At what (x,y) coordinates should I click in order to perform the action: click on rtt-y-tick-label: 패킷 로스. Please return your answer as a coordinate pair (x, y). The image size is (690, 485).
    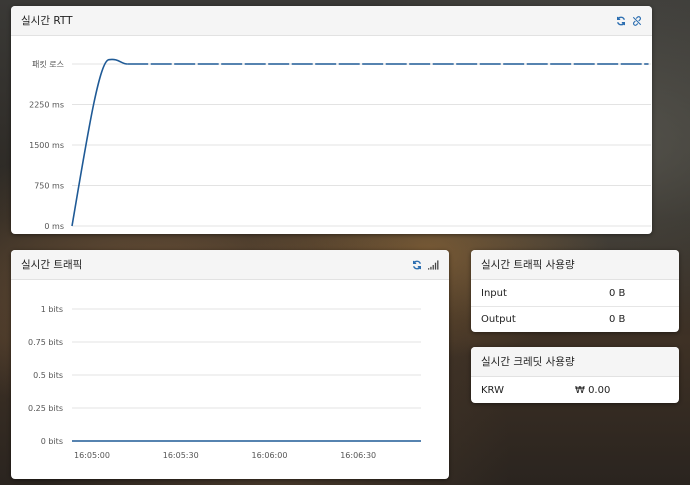
    Looking at the image, I should click on (48, 64).